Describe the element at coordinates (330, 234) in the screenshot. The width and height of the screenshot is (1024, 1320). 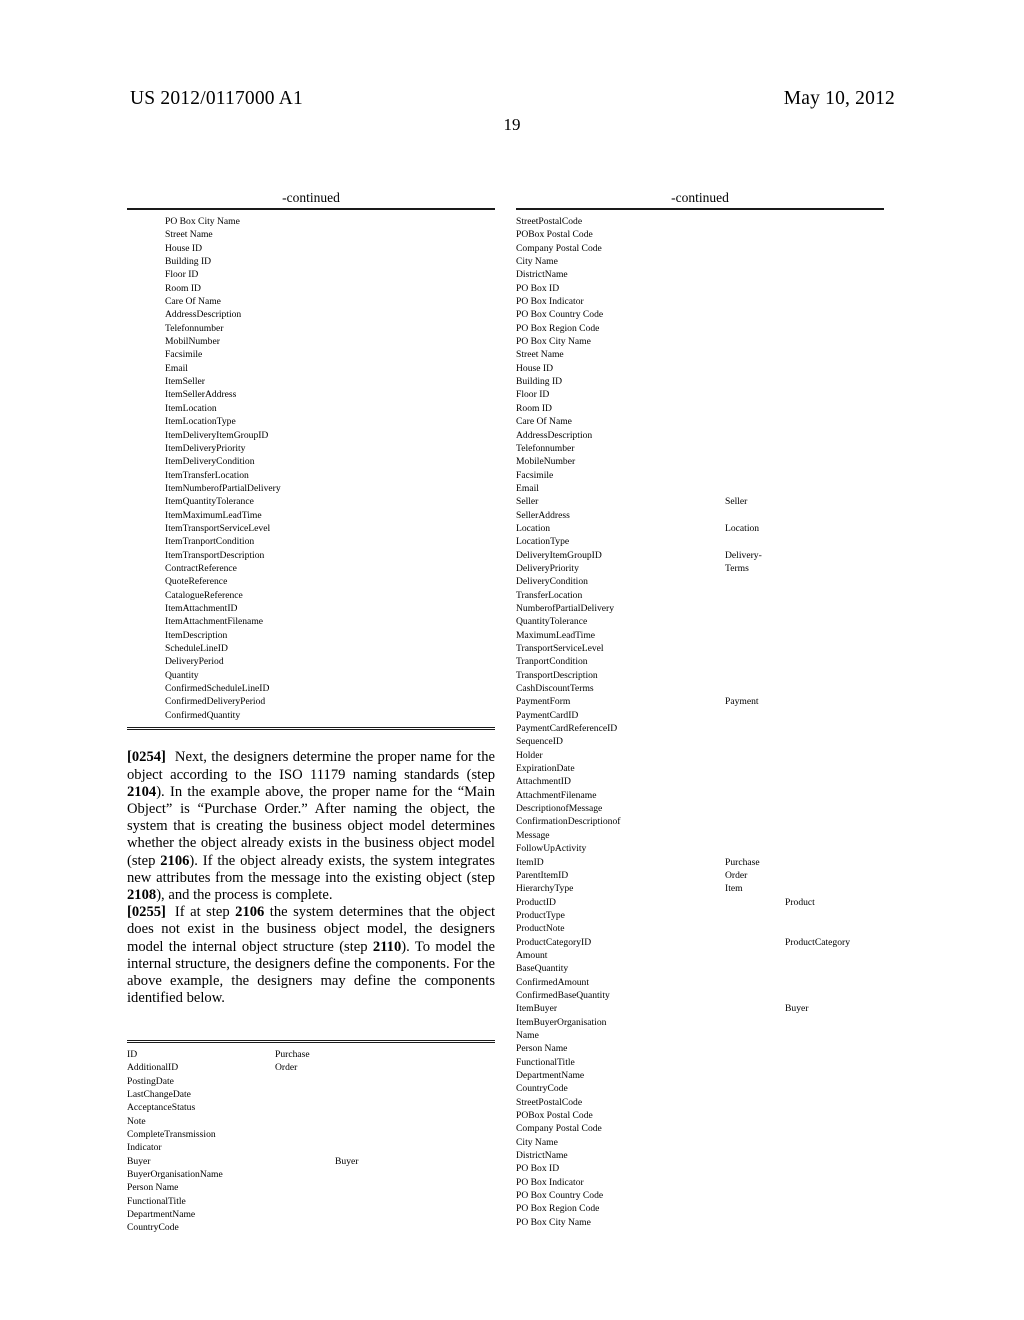
I see `table-row: Street Name` at that location.